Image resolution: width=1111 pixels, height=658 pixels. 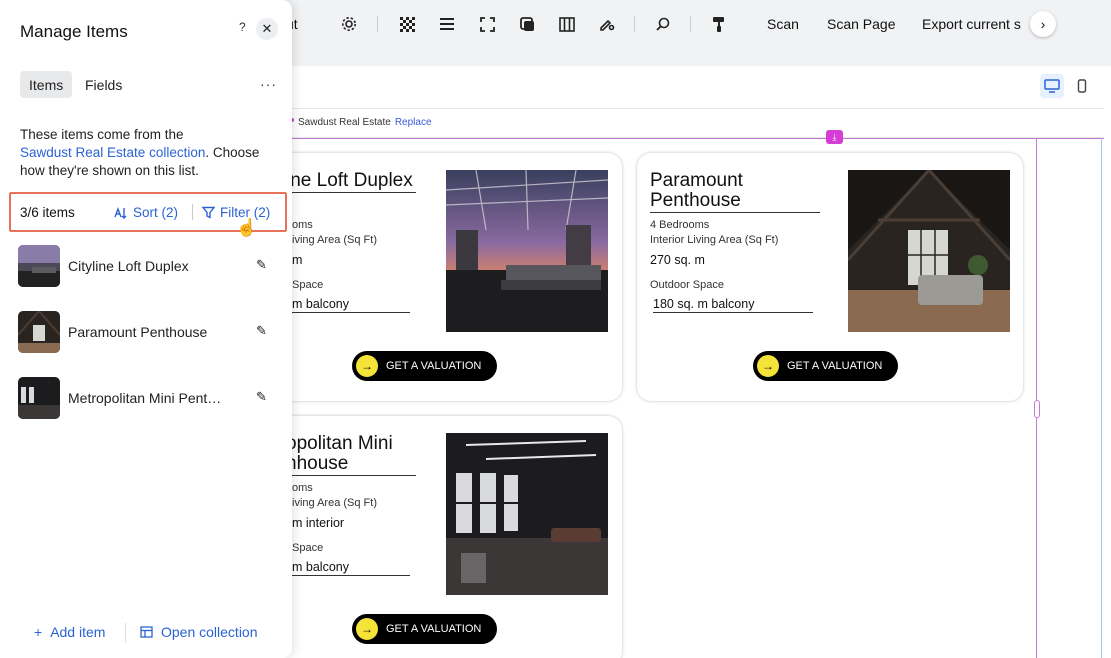 What do you see at coordinates (407, 24) in the screenshot?
I see `pattern-icon` at bounding box center [407, 24].